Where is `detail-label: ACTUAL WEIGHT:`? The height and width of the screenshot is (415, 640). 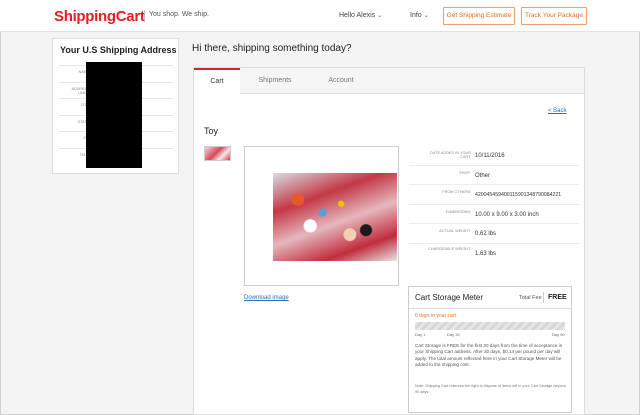
detail-label: ACTUAL WEIGHT: is located at coordinates (455, 231).